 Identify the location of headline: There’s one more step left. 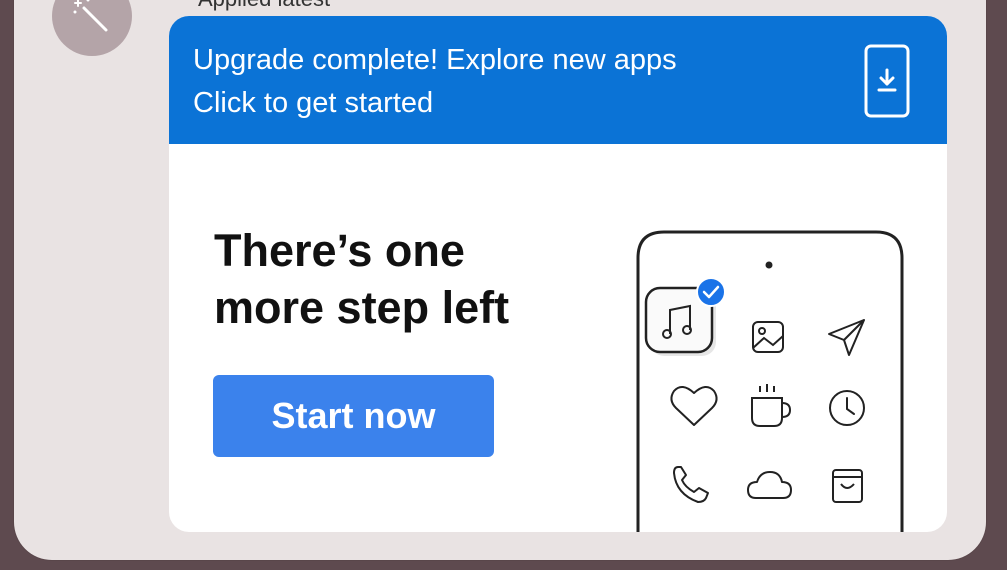
(414, 279).